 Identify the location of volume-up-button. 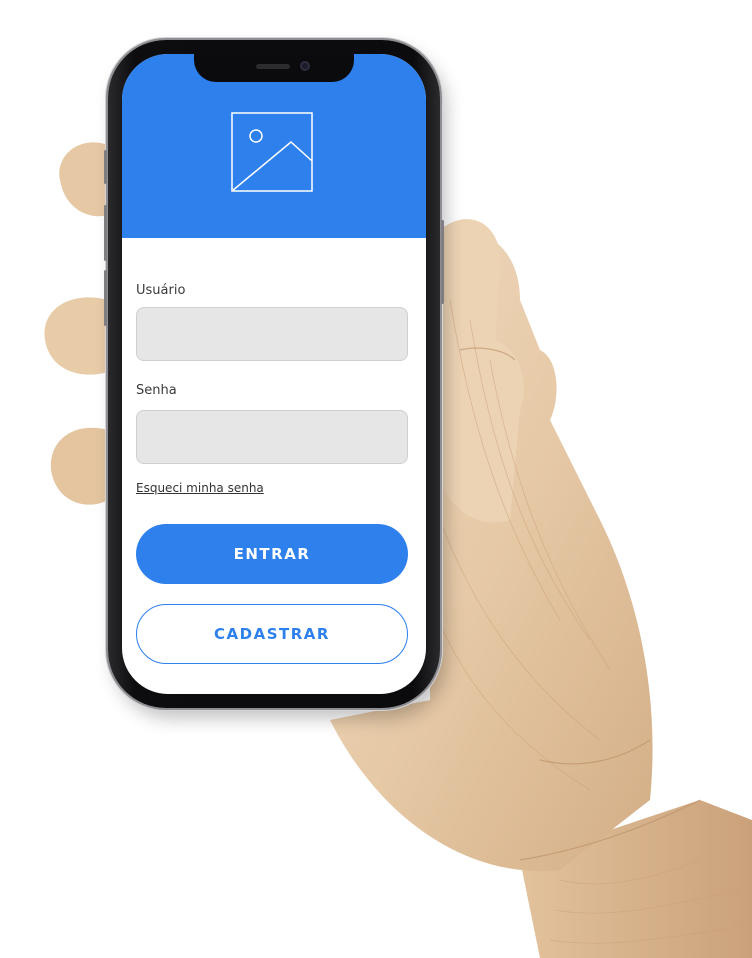
(105, 233).